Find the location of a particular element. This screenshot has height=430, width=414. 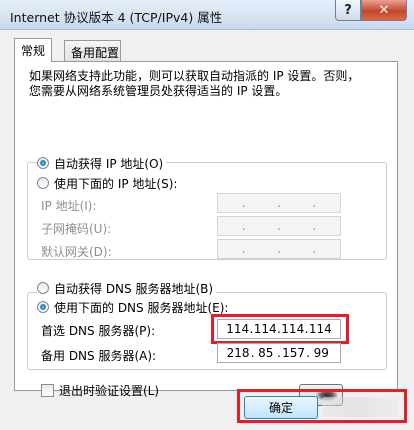

help-button: ? is located at coordinates (348, 10).